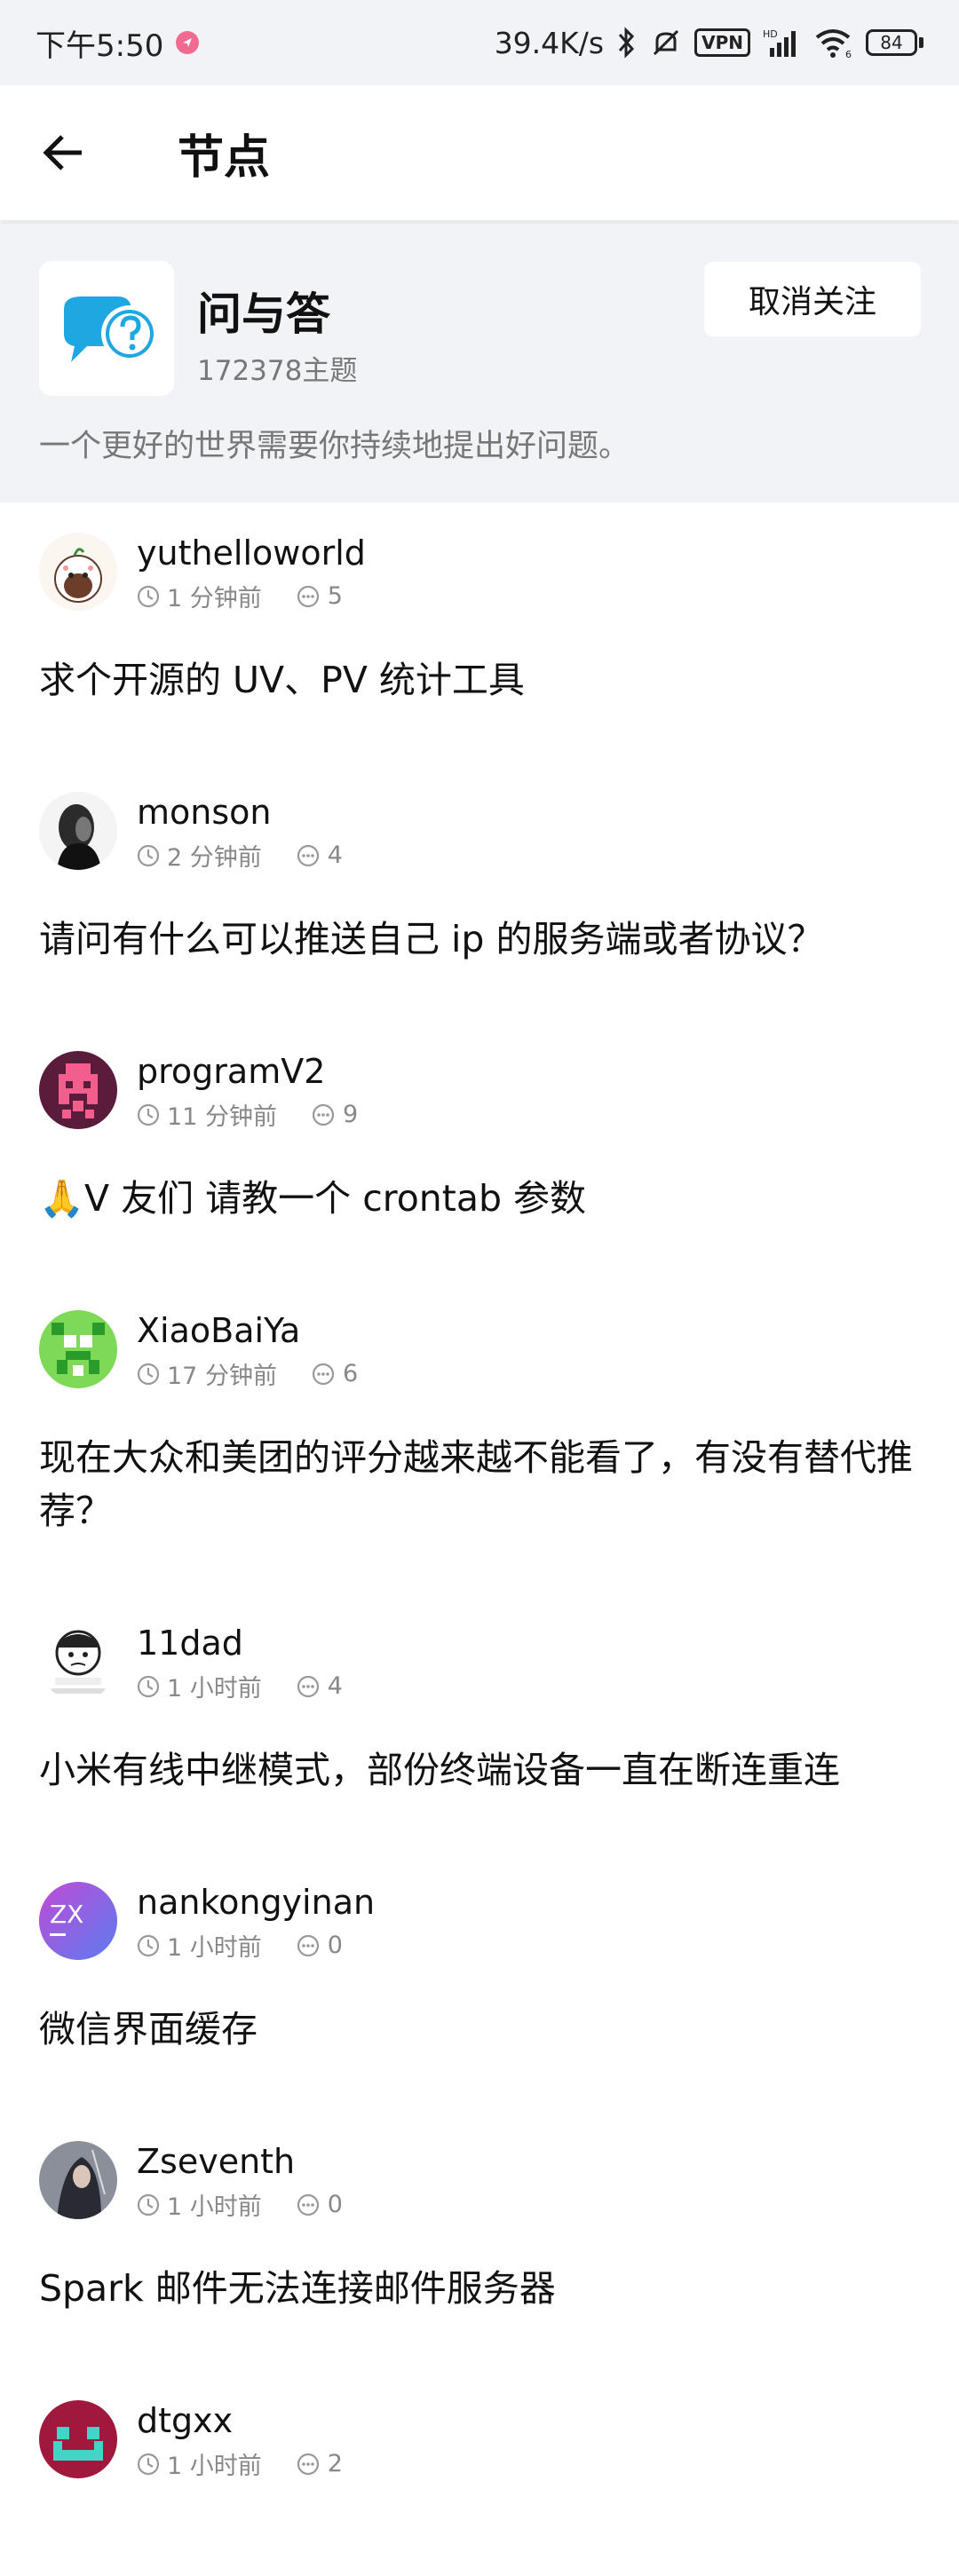 The height and width of the screenshot is (2576, 959). What do you see at coordinates (335, 596) in the screenshot?
I see `reply-count: 5` at bounding box center [335, 596].